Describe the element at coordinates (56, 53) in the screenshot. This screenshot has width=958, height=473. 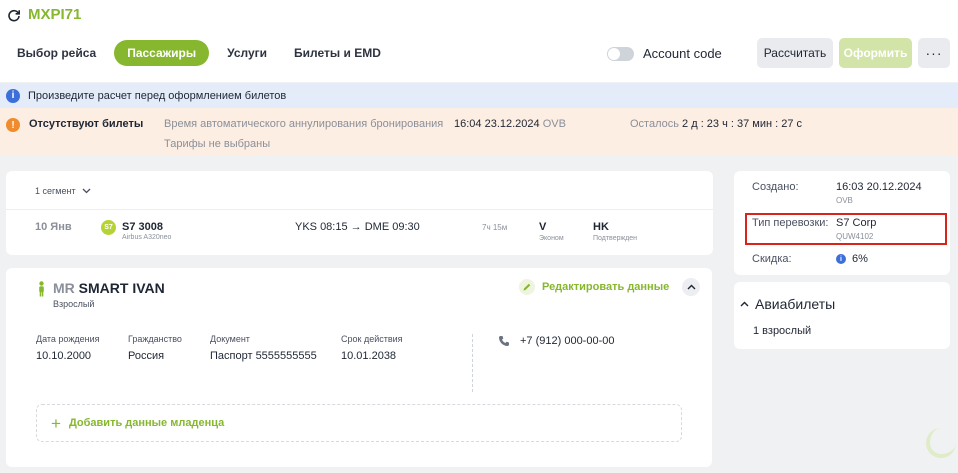
I see `tab-flight-selection: Выбор рейса` at that location.